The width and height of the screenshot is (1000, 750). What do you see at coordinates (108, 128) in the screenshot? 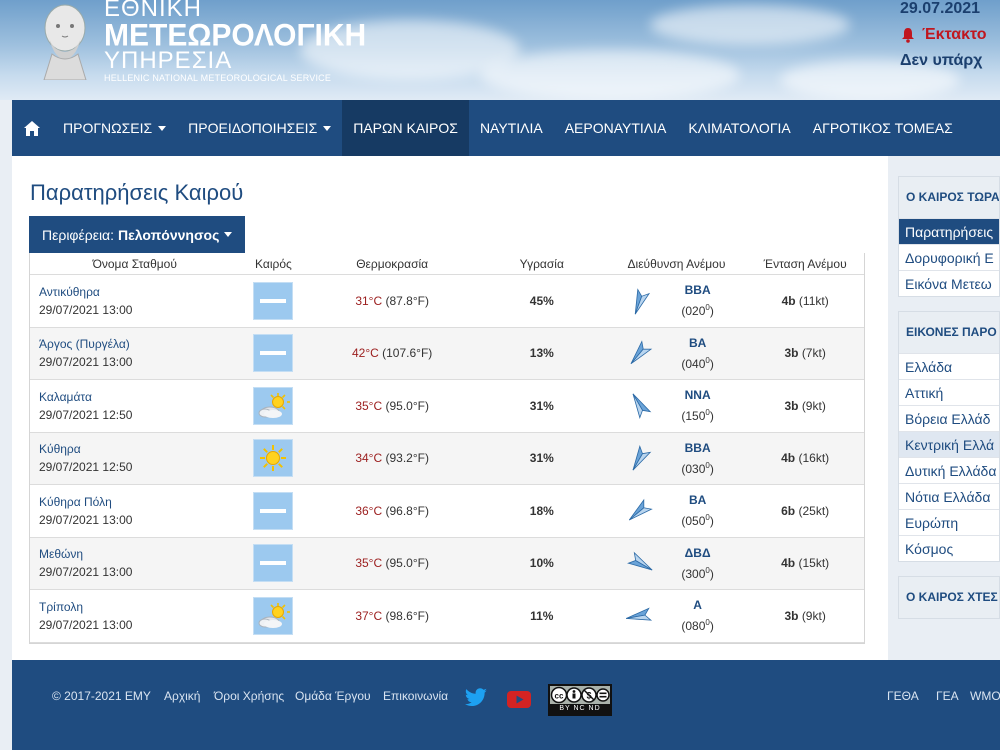
I see `nav-forecasts-label: ΠΡΟΓΝΩΣΕΙΣ` at bounding box center [108, 128].